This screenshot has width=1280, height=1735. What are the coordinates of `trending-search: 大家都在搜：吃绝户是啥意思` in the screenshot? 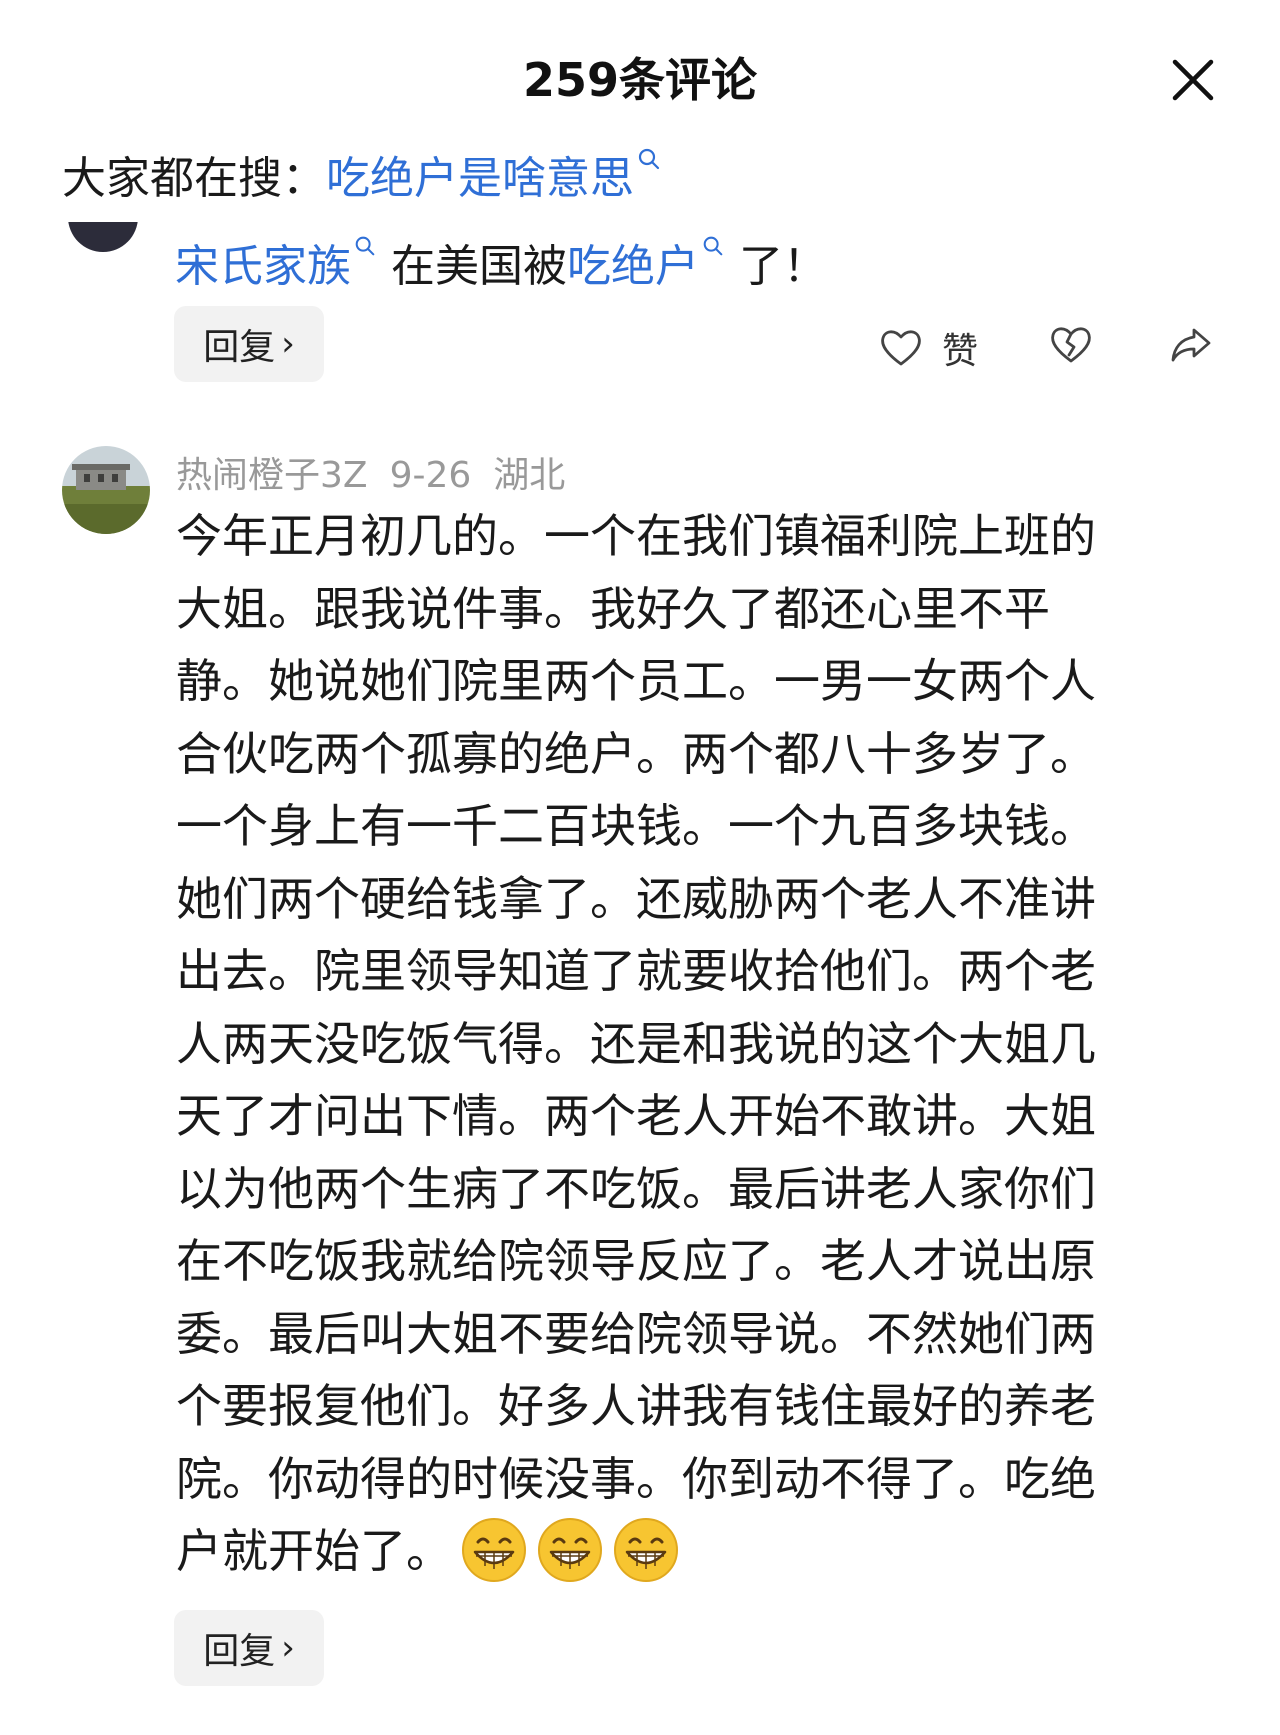 It's located at (362, 173).